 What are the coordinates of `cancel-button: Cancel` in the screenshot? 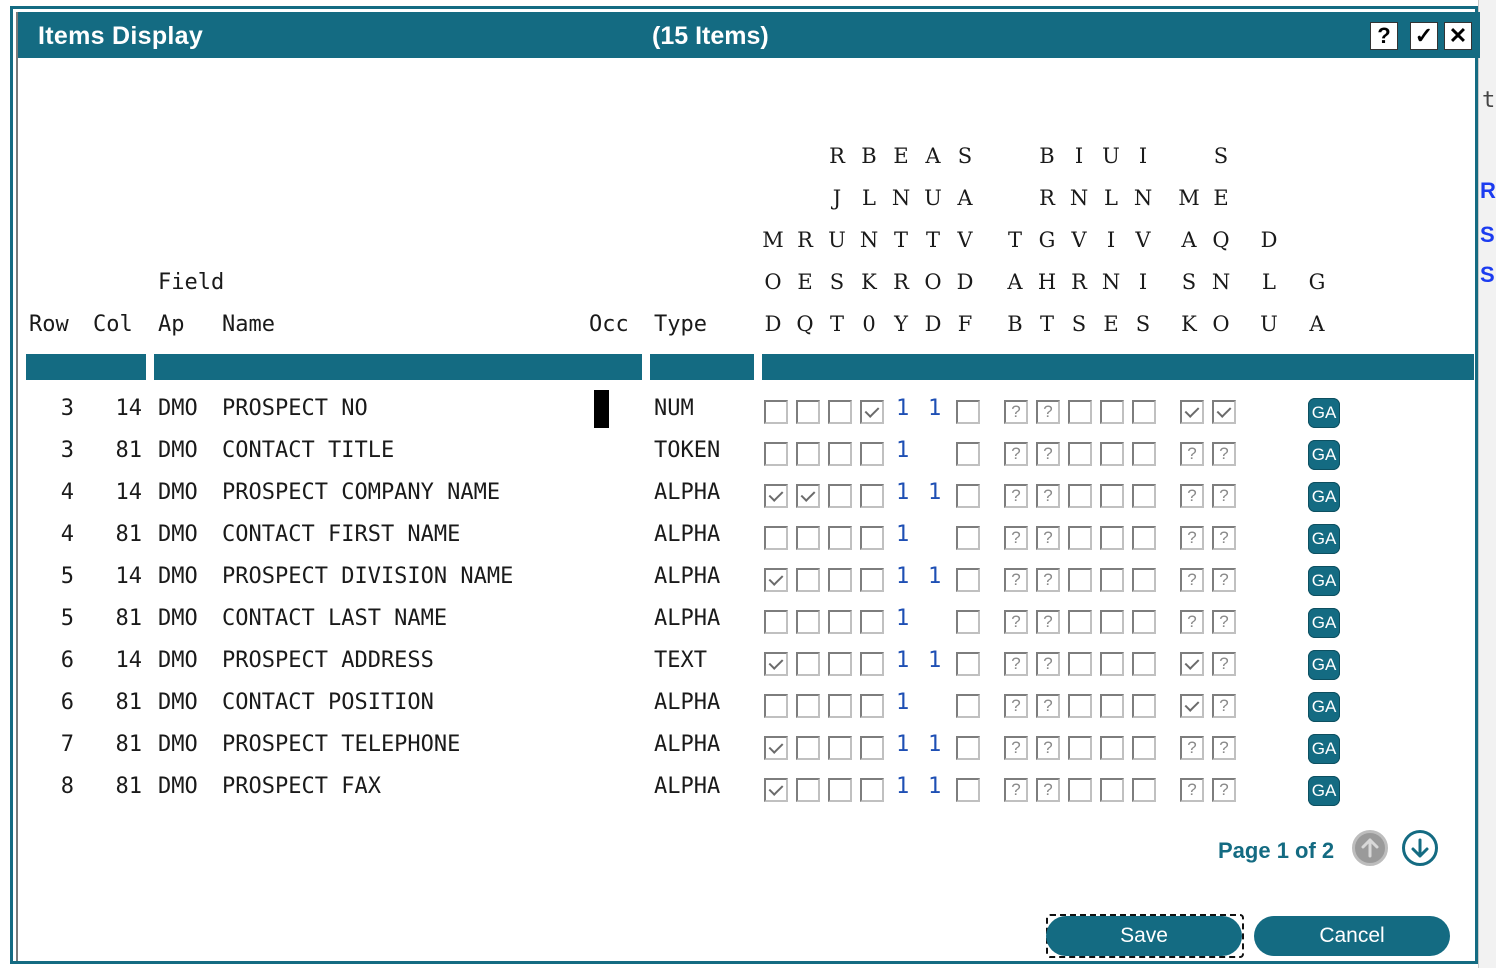 It's located at (1352, 936).